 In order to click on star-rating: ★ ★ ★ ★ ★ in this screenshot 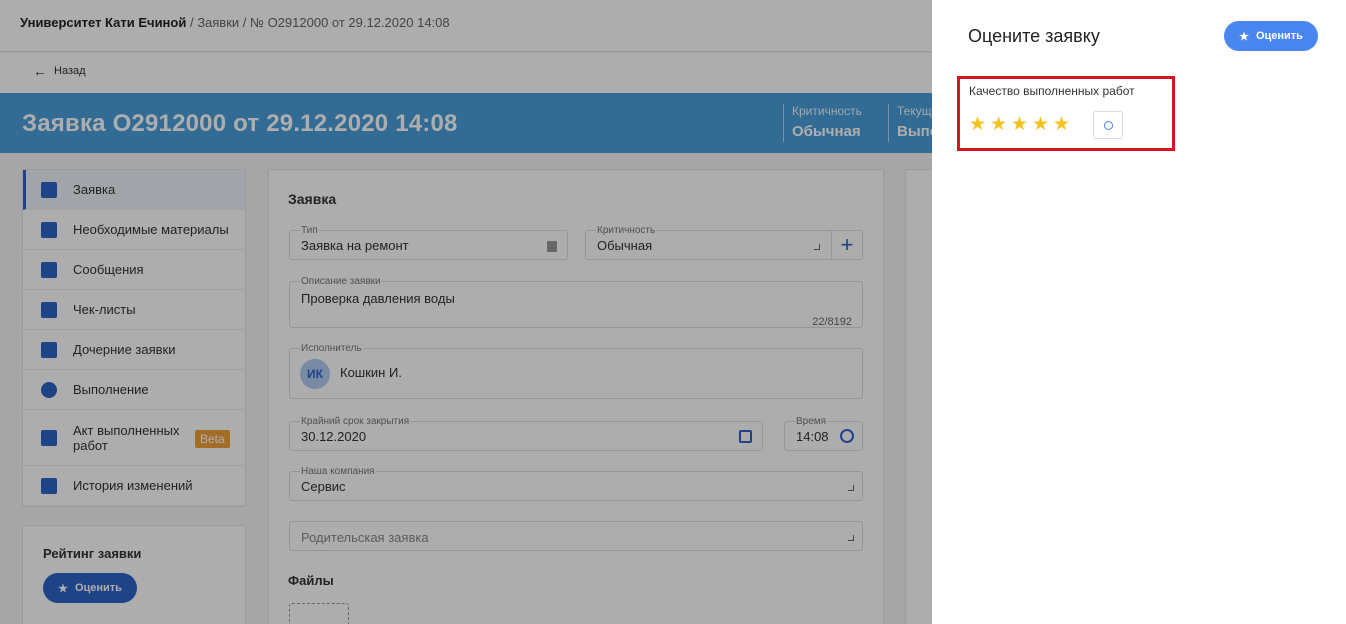, I will do `click(1019, 124)`.